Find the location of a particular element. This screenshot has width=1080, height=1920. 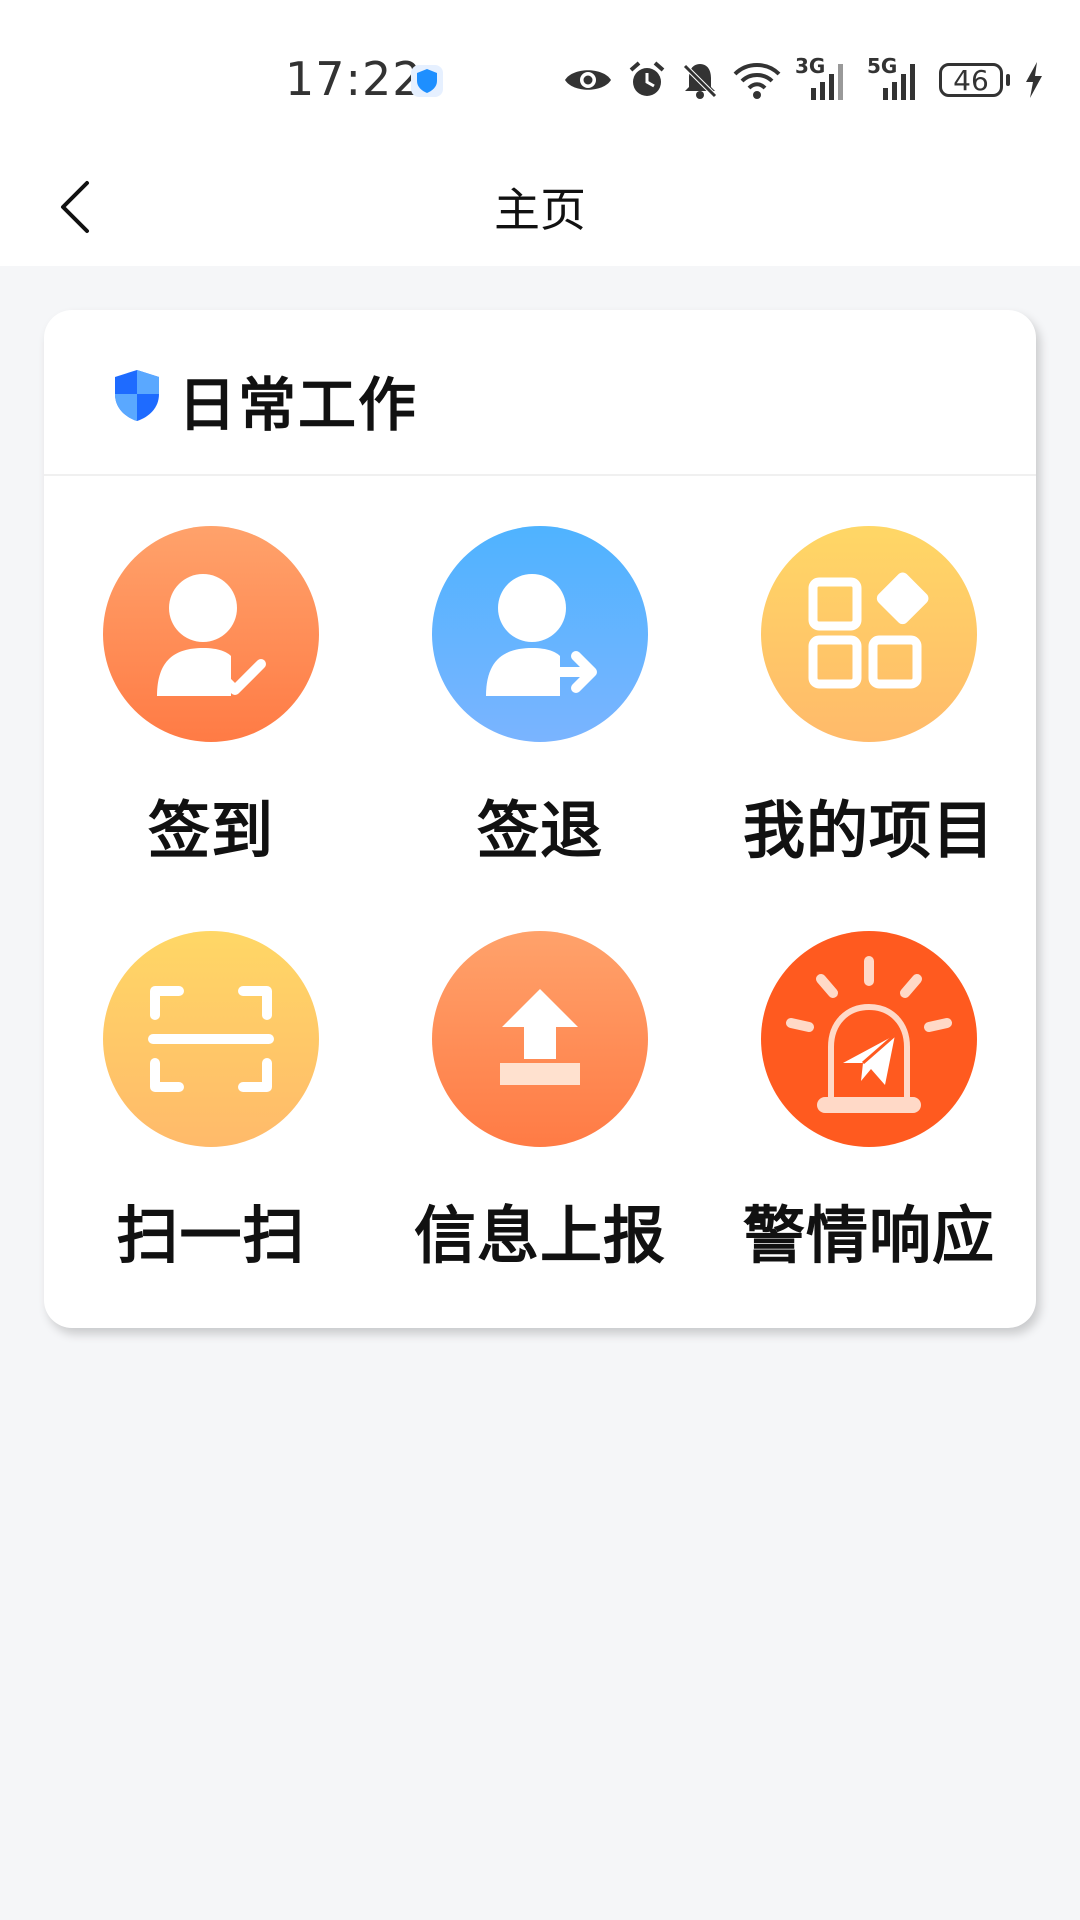

signal-3g-icon: 3G is located at coordinates (824, 78).